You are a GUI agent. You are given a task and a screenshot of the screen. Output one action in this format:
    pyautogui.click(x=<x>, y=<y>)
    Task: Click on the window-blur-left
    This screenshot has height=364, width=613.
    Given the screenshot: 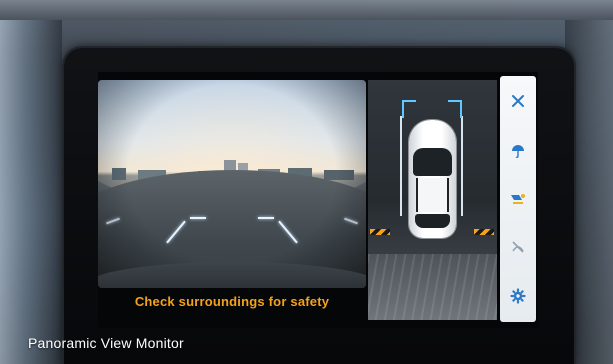 What is the action you would take?
    pyautogui.click(x=31, y=192)
    